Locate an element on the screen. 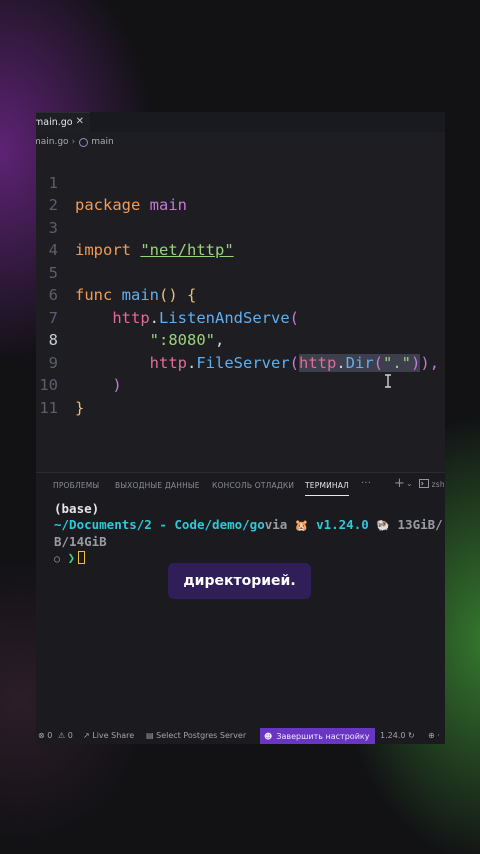 The width and height of the screenshot is (480, 854). breadcrumb-file: main.go is located at coordinates (52, 142).